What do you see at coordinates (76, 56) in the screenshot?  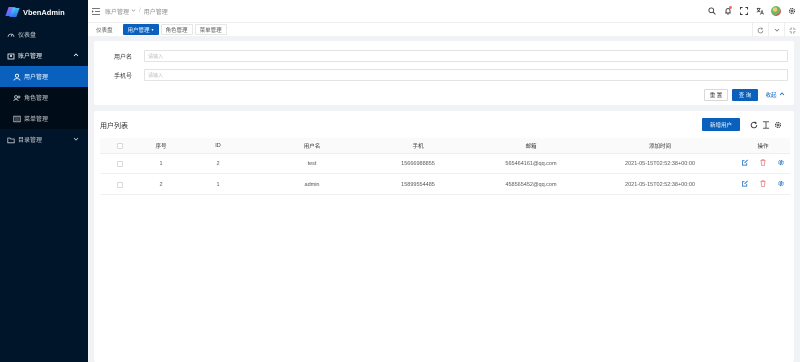 I see `chevron-up-icon` at bounding box center [76, 56].